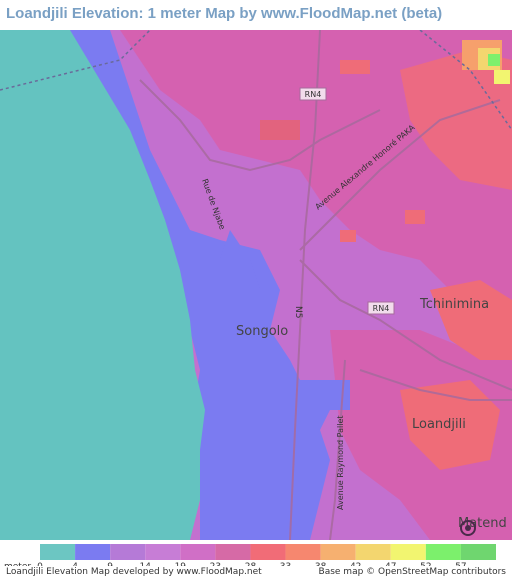 This screenshot has height=582, width=512. I want to click on place-label-loandjili: Loandjili, so click(439, 424).